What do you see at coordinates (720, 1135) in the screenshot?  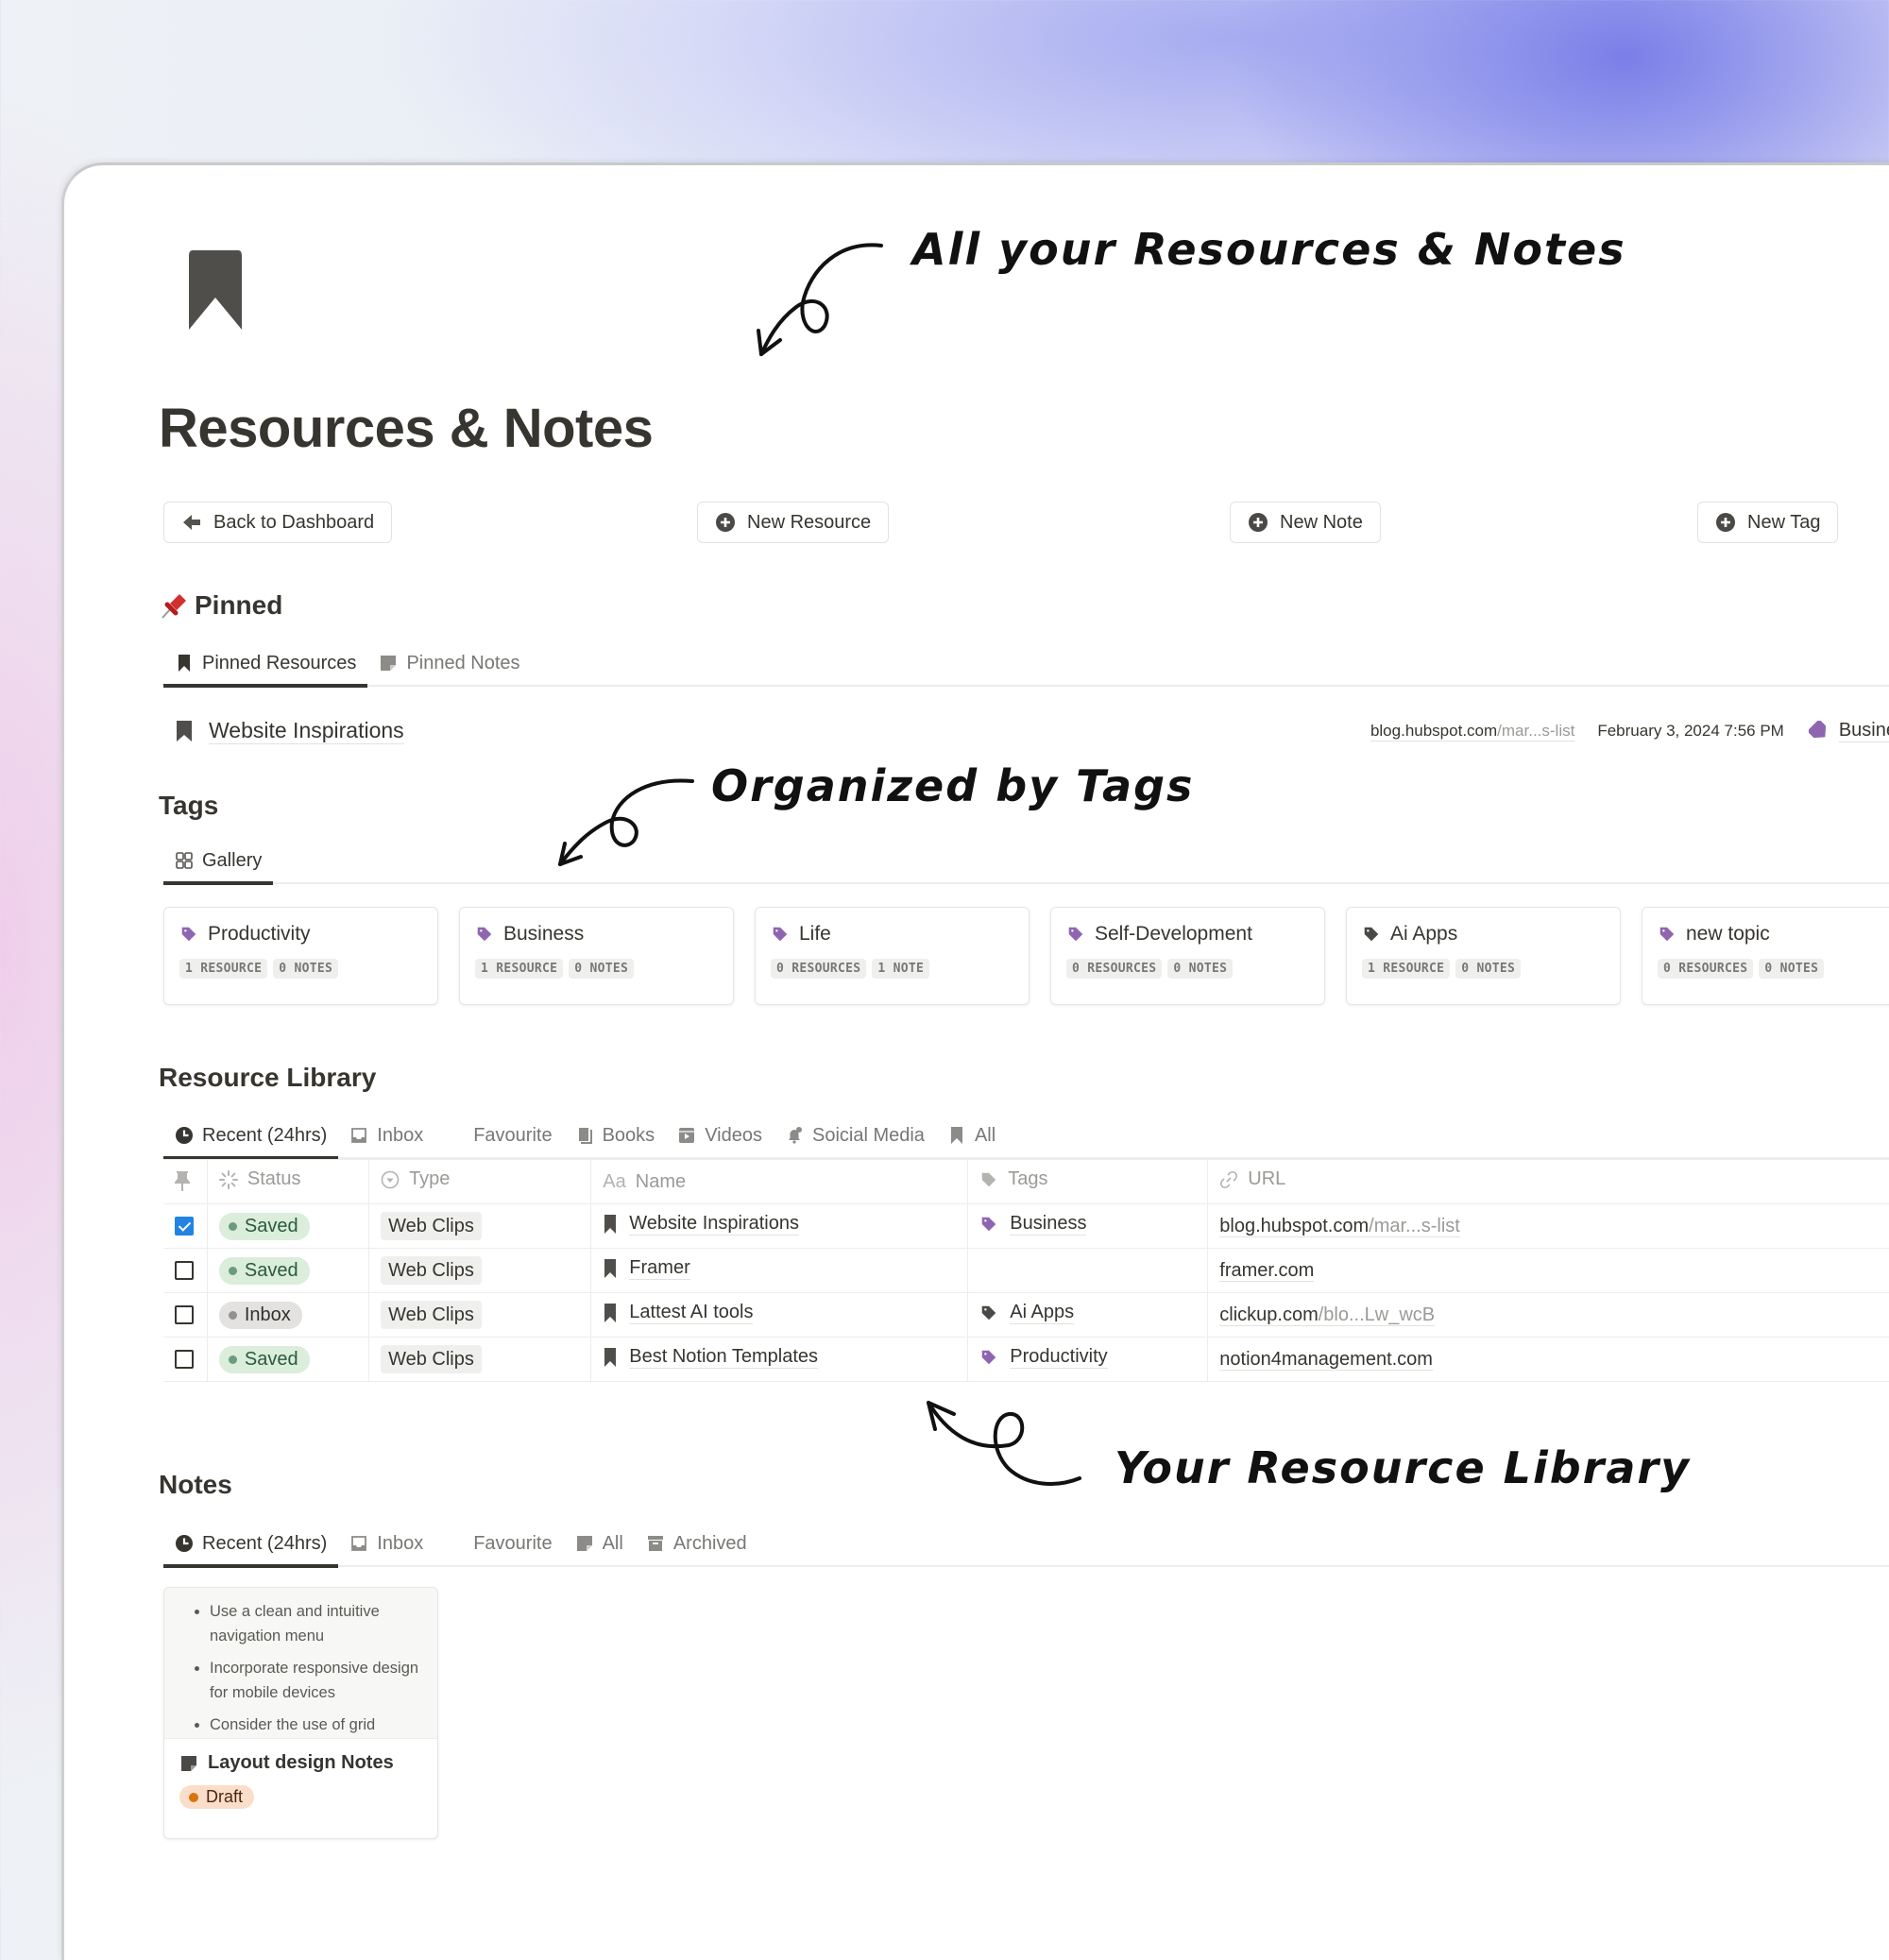 I see `tab-videos: Videos` at bounding box center [720, 1135].